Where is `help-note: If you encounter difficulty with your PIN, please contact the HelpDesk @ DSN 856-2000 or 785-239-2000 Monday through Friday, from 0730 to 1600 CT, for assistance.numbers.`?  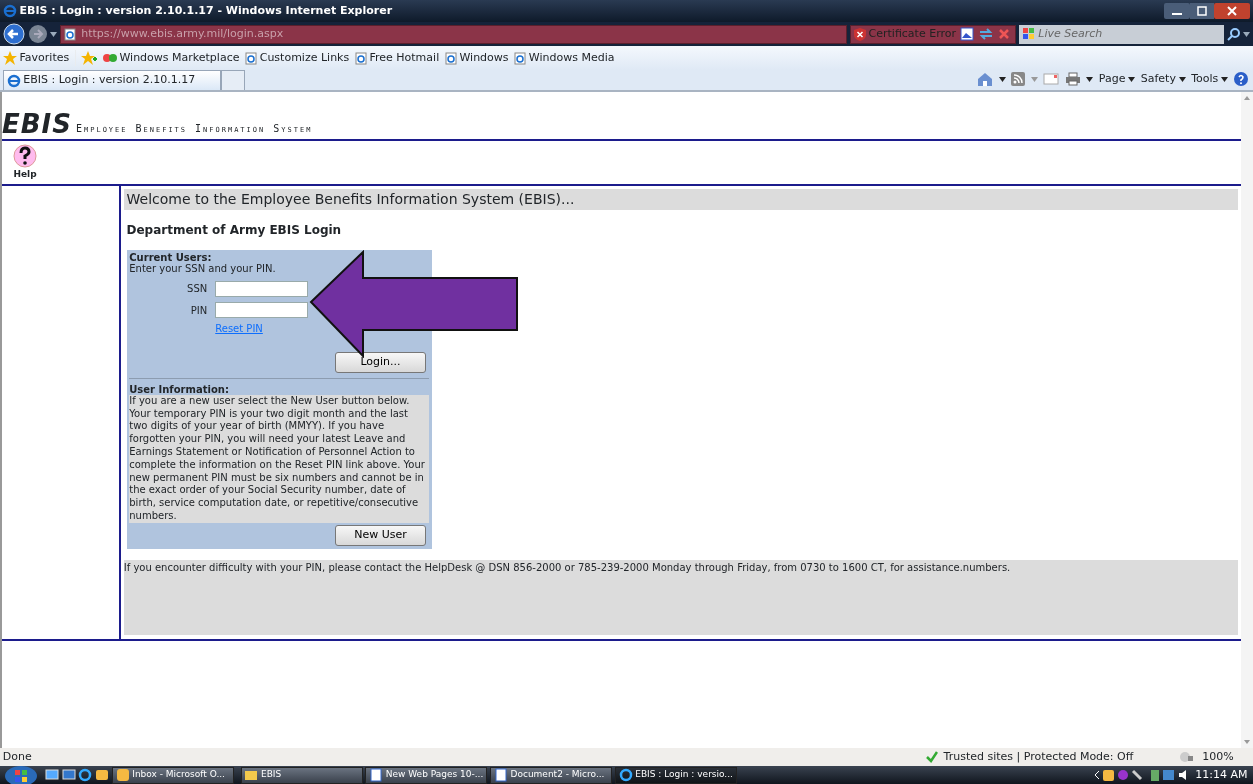
help-note: If you encounter difficulty with your PIN, please contact the HelpDesk @ DSN 856-2000 or 785-239-2000 Monday through Friday, from 0730 to 1600 CT, for assistance.numbers. is located at coordinates (681, 597).